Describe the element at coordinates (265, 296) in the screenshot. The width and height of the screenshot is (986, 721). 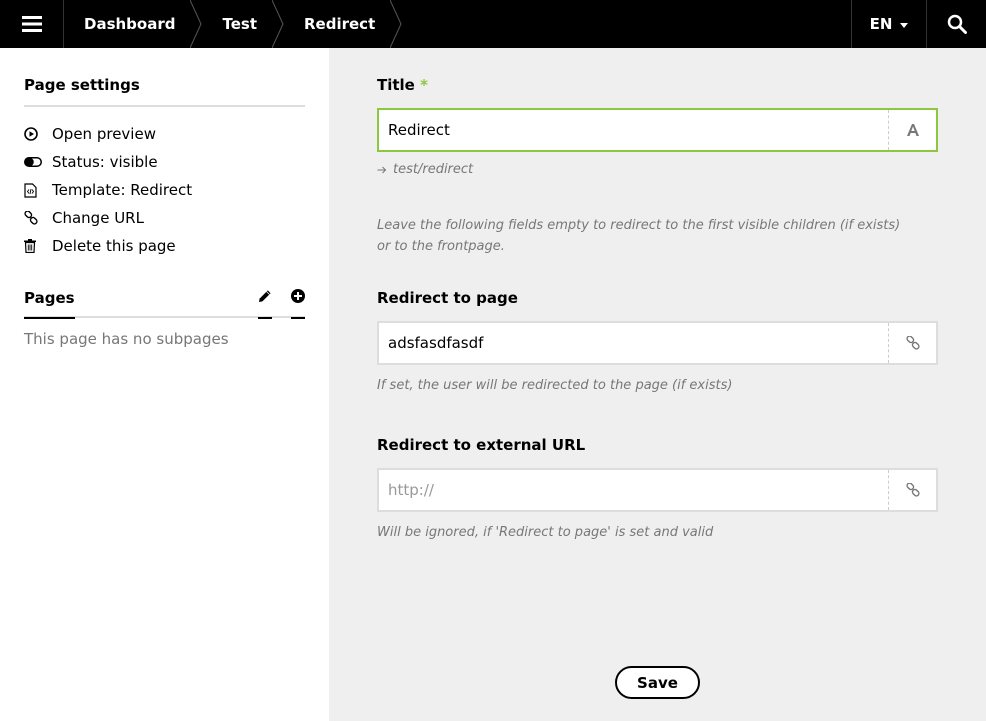
I see `pencil-icon` at that location.